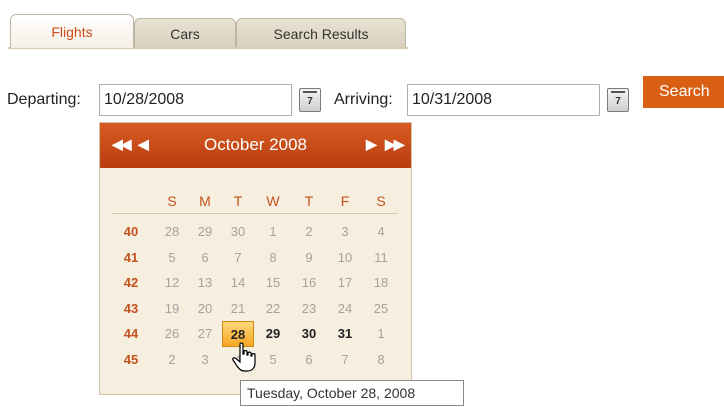 The width and height of the screenshot is (724, 407). What do you see at coordinates (381, 283) in the screenshot?
I see `day-cell: 18` at bounding box center [381, 283].